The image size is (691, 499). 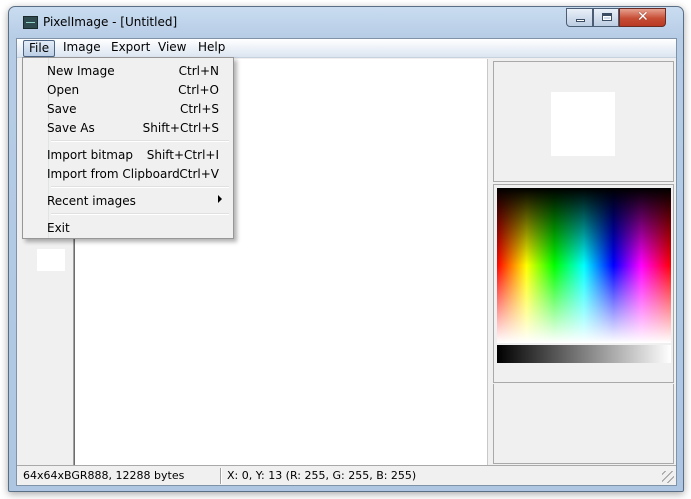 What do you see at coordinates (58, 228) in the screenshot?
I see `menu-item-label: Exit` at bounding box center [58, 228].